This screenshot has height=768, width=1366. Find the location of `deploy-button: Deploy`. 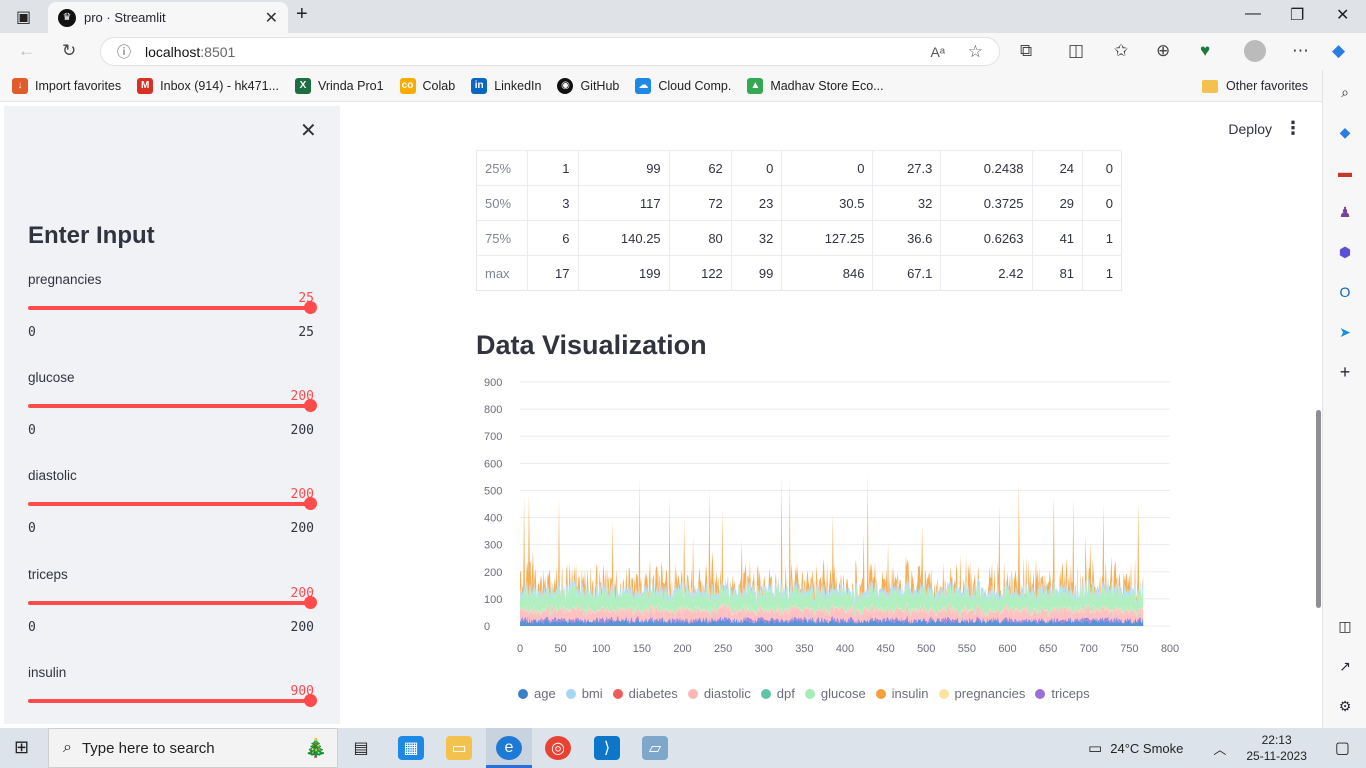

deploy-button: Deploy is located at coordinates (1250, 129).